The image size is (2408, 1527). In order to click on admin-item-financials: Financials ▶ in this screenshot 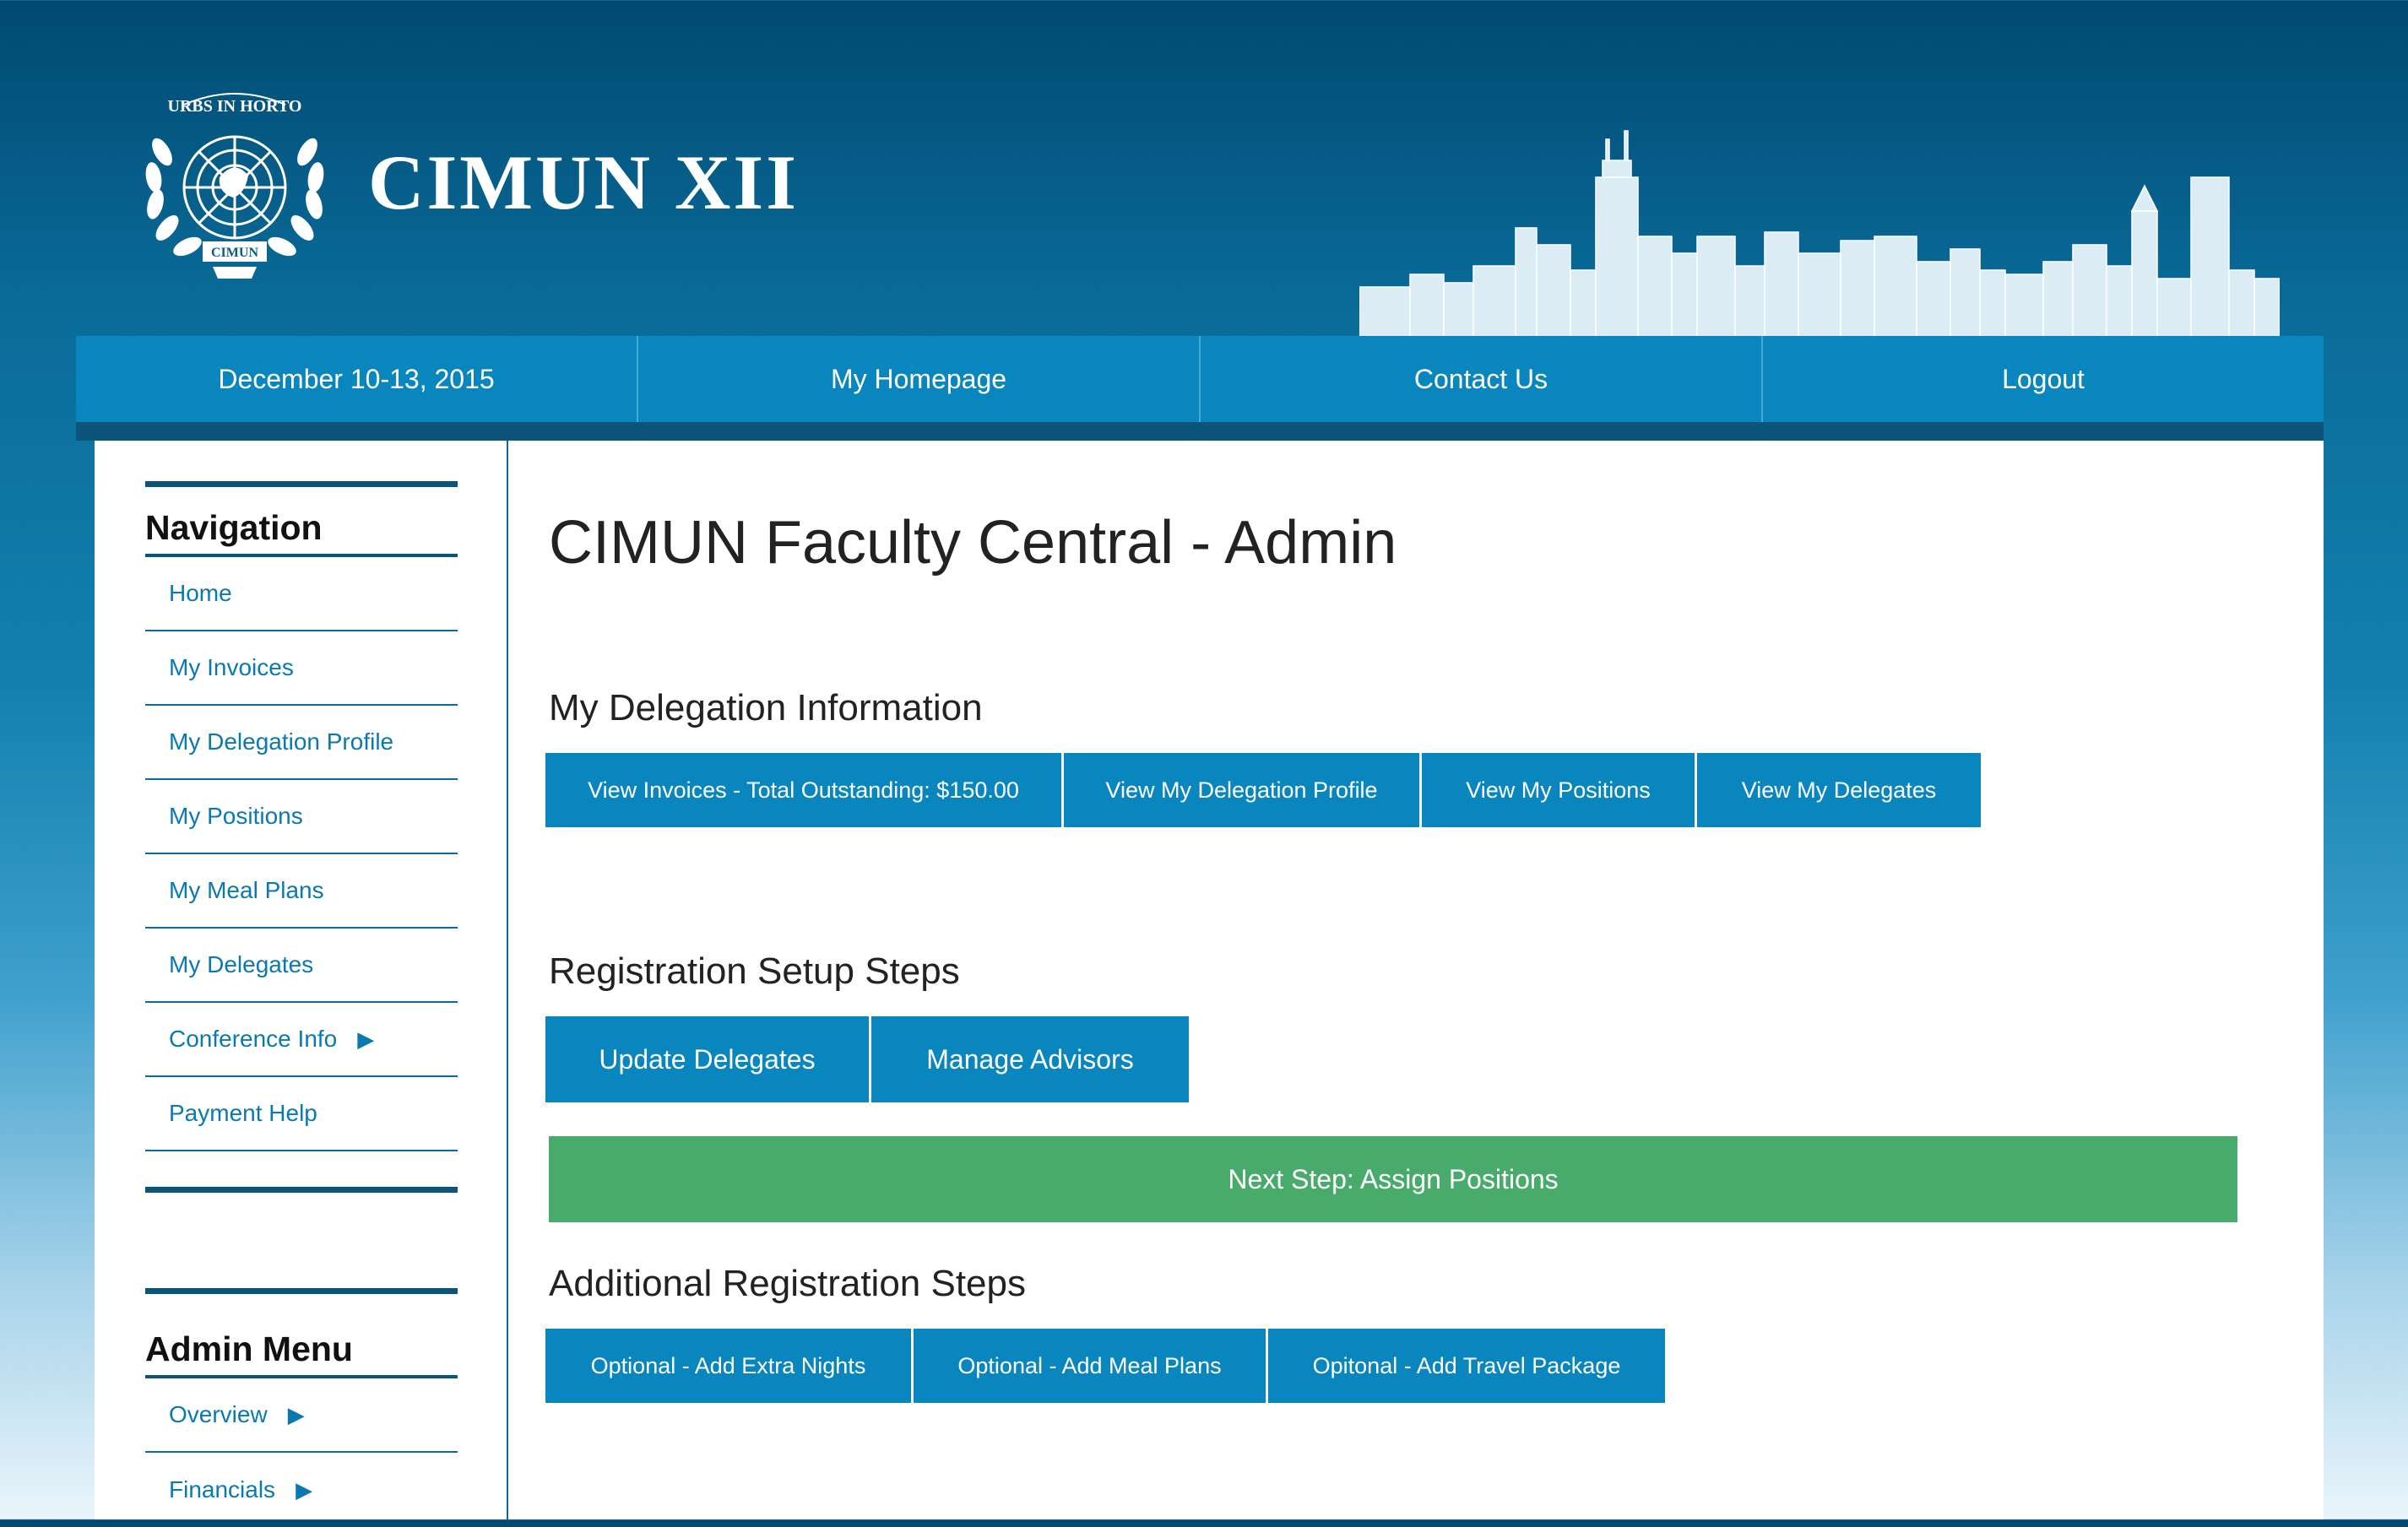, I will do `click(302, 1490)`.